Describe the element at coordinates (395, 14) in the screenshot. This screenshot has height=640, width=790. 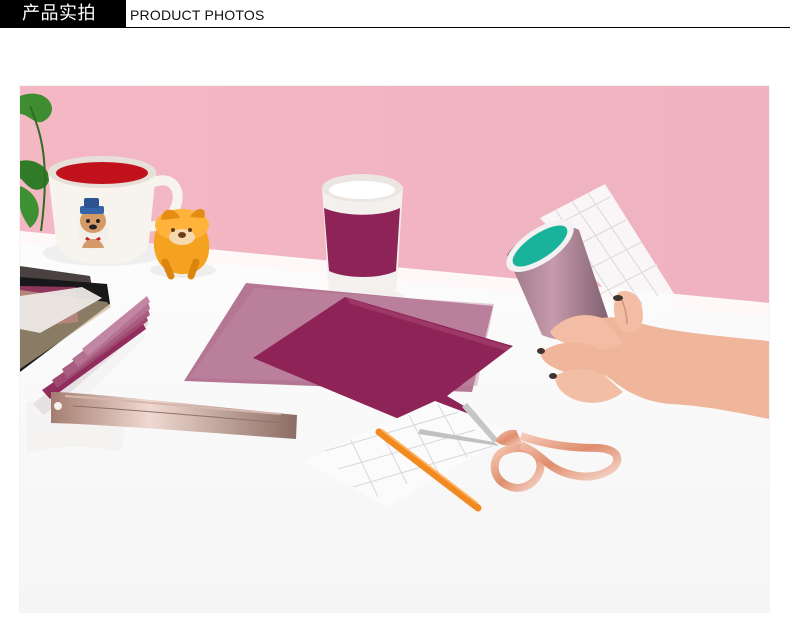
I see `section-header: 产品实拍 PRODUCT PHOTOS` at that location.